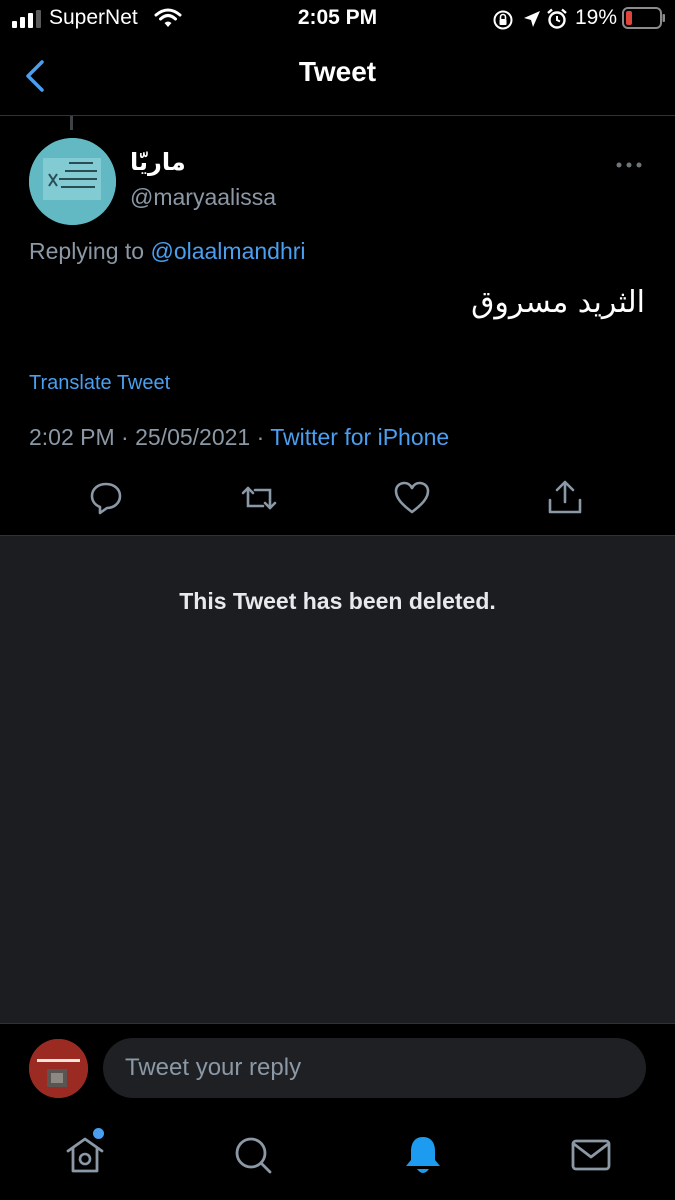 Image resolution: width=675 pixels, height=1200 pixels. Describe the element at coordinates (85, 1155) in the screenshot. I see `home-icon` at that location.